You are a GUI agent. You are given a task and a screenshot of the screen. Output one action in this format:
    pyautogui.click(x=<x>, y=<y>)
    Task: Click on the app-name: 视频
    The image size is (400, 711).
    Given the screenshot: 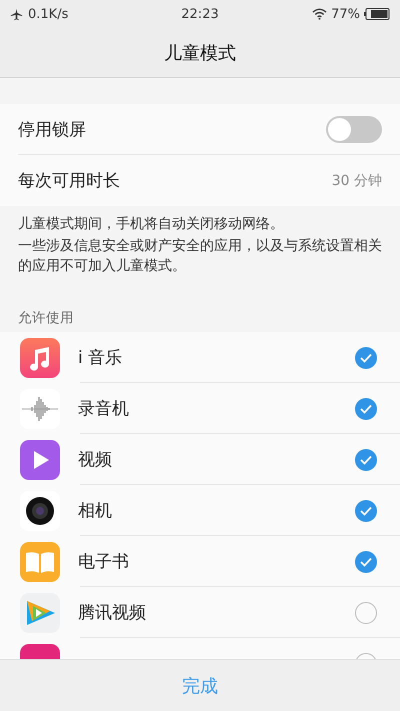 What is the action you would take?
    pyautogui.click(x=95, y=460)
    